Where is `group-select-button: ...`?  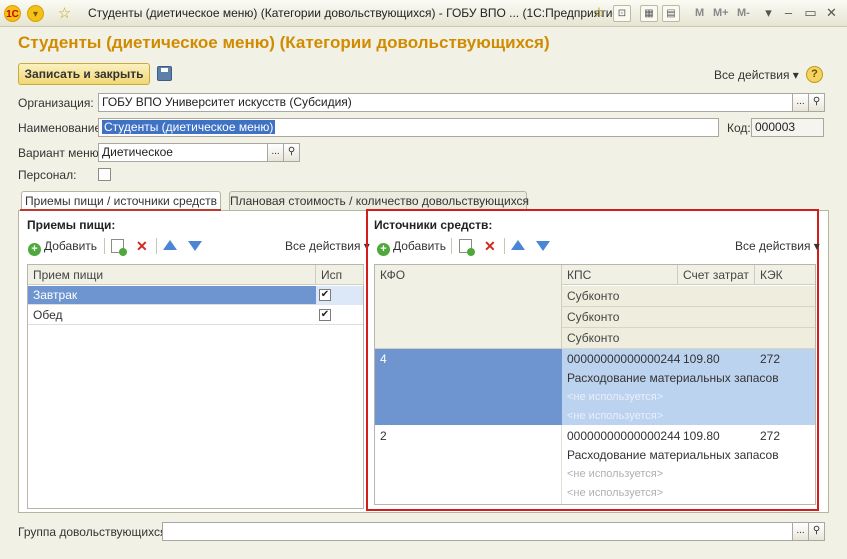 group-select-button: ... is located at coordinates (800, 531).